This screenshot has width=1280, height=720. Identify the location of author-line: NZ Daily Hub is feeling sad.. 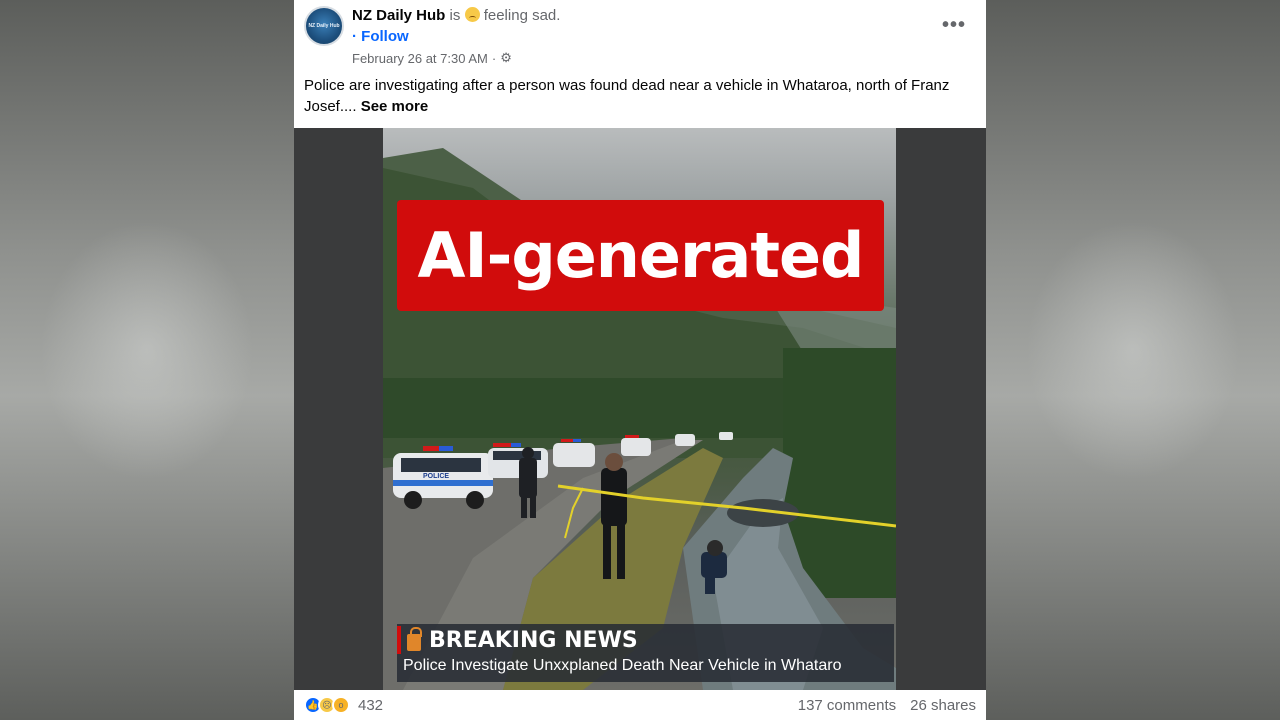
(456, 15).